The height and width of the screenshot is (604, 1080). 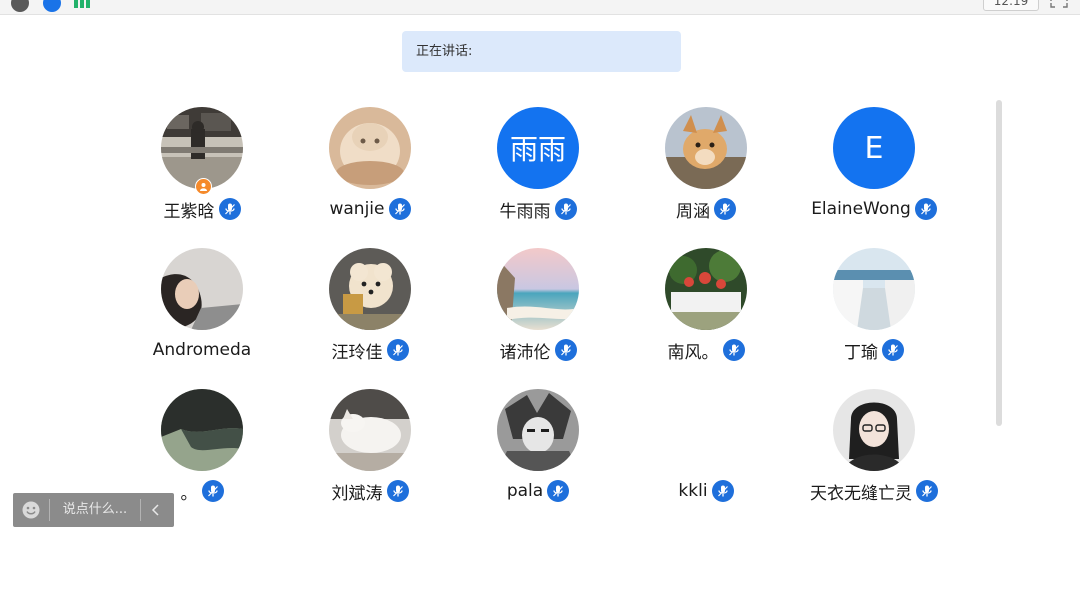 I want to click on vertical-scrollbar, so click(x=999, y=263).